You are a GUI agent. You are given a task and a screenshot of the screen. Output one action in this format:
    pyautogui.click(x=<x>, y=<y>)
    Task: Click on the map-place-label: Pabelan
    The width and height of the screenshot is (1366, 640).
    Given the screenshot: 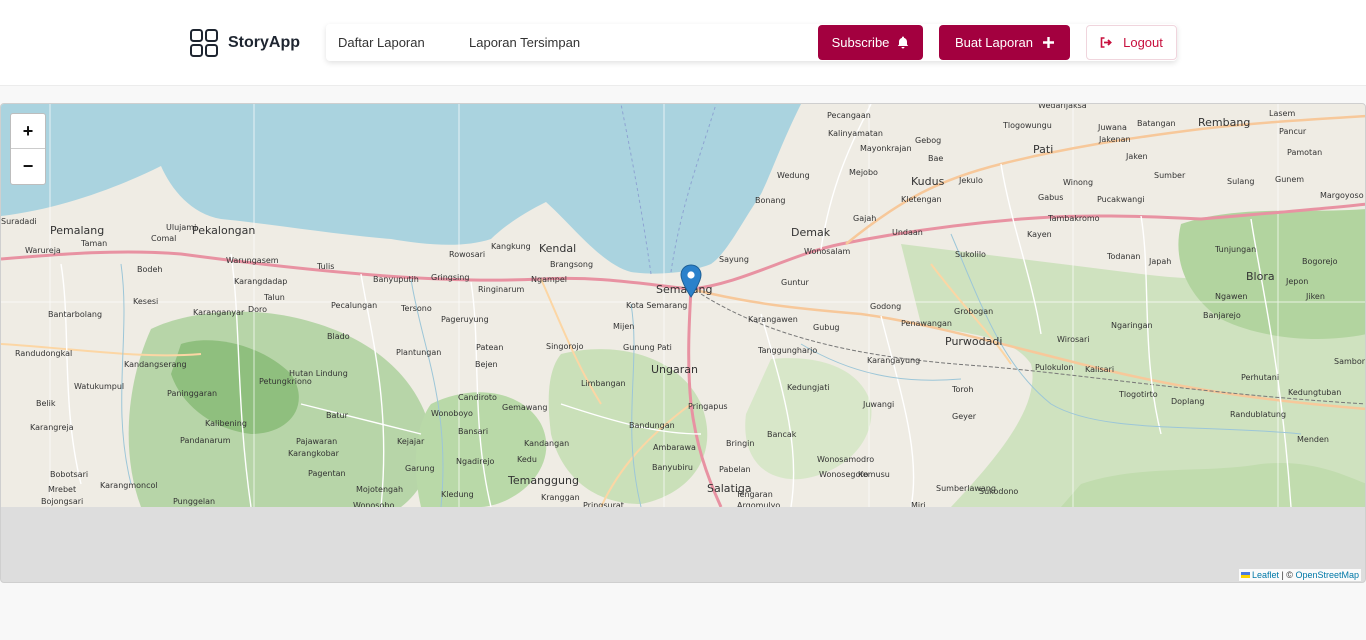 What is the action you would take?
    pyautogui.click(x=735, y=469)
    